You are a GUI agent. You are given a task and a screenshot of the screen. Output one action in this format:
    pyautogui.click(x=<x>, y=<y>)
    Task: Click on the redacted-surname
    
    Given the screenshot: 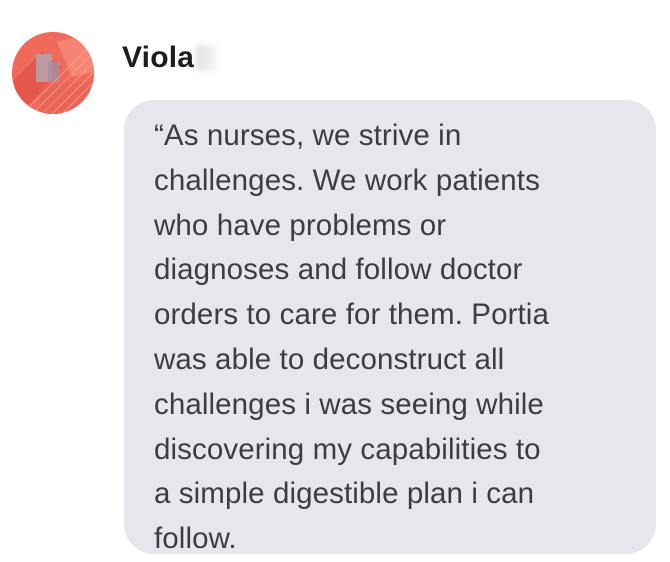 What is the action you would take?
    pyautogui.click(x=207, y=58)
    